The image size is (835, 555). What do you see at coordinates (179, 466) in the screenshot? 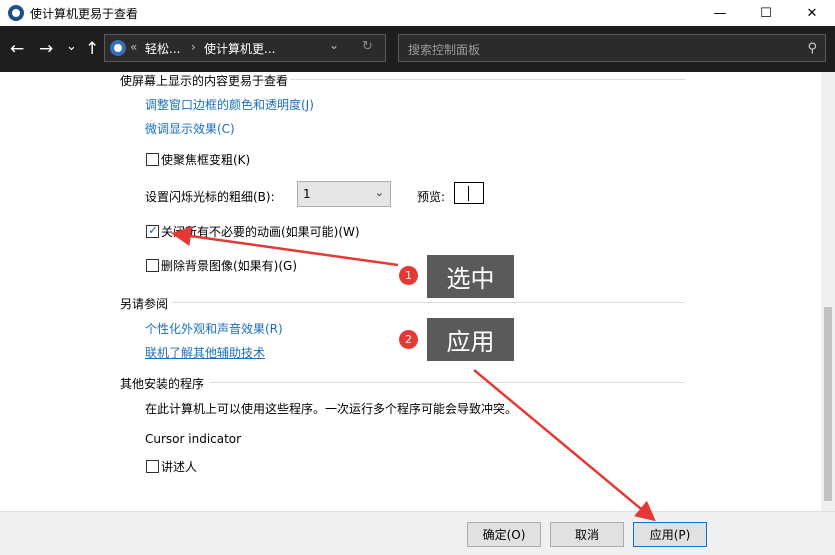
I see `checkbox-label-narrator: 讲述人` at bounding box center [179, 466].